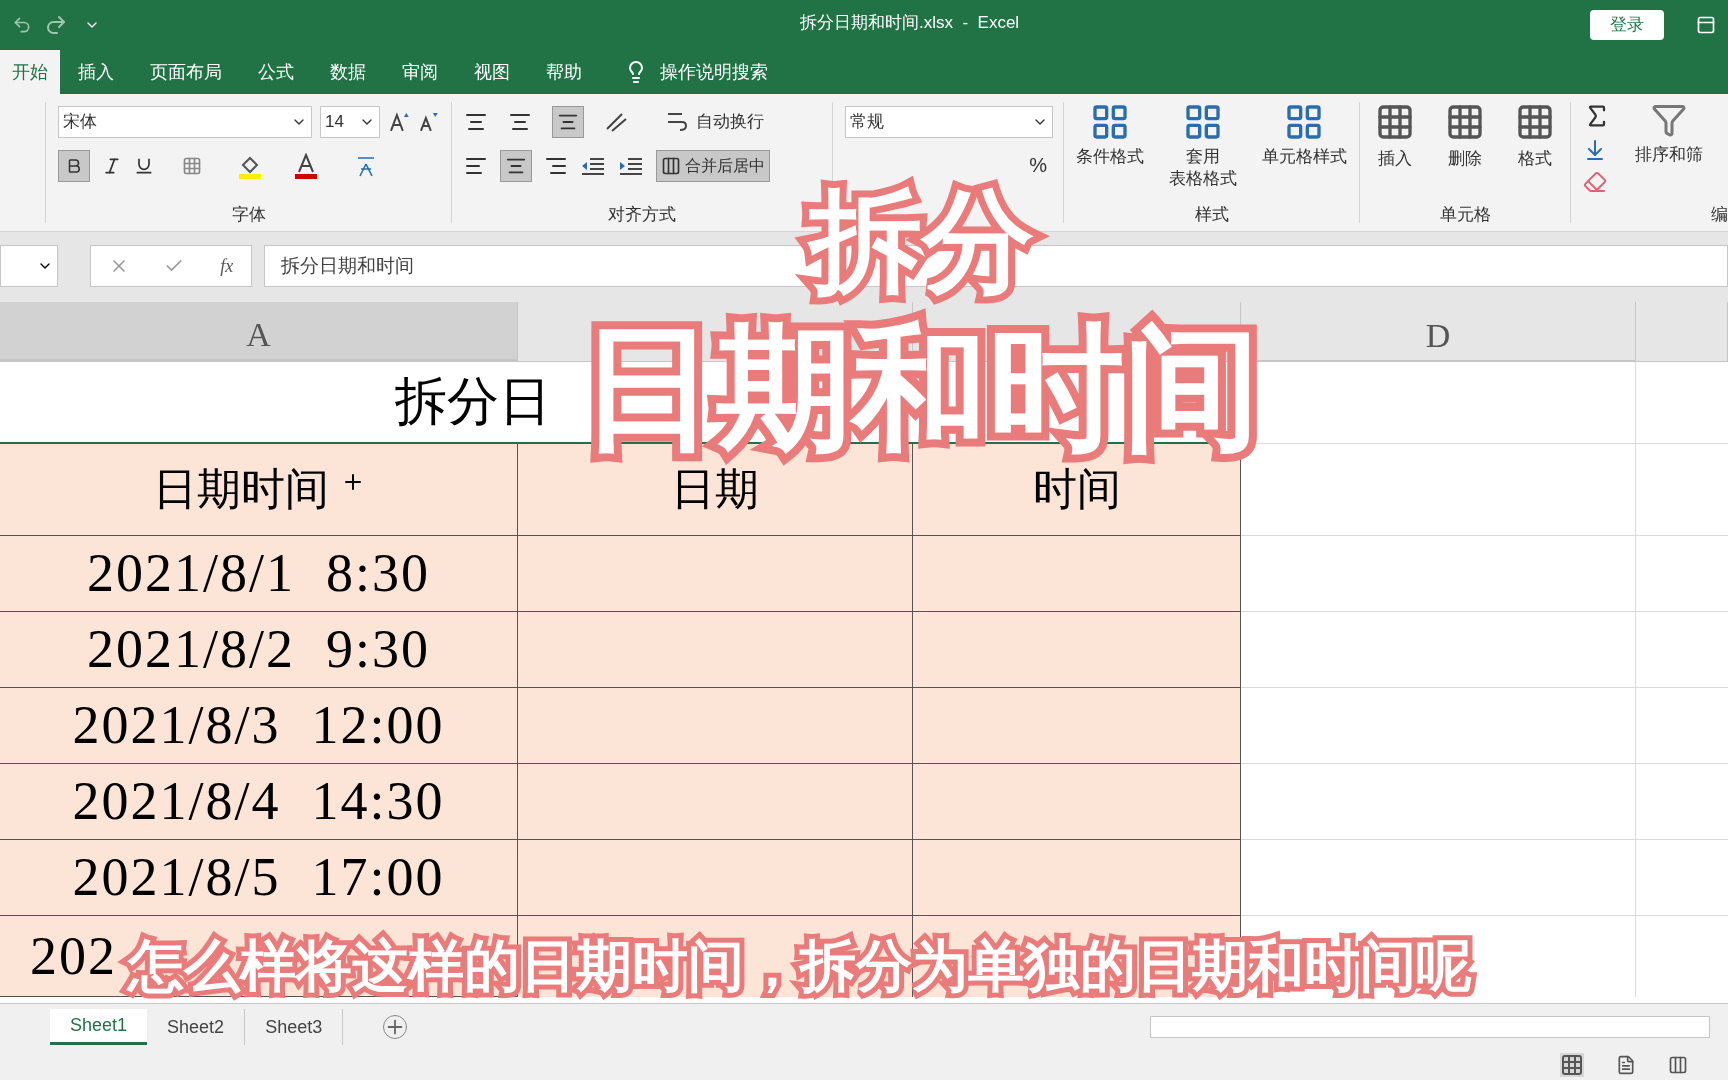 The height and width of the screenshot is (1080, 1728). Describe the element at coordinates (1203, 122) in the screenshot. I see `table-grid-icon` at that location.